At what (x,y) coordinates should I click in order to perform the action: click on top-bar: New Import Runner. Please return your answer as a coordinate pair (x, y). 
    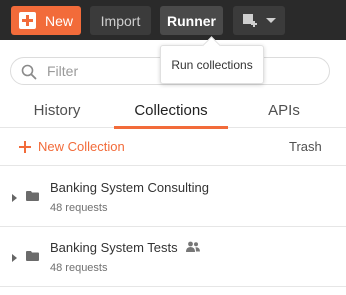
    Looking at the image, I should click on (173, 20).